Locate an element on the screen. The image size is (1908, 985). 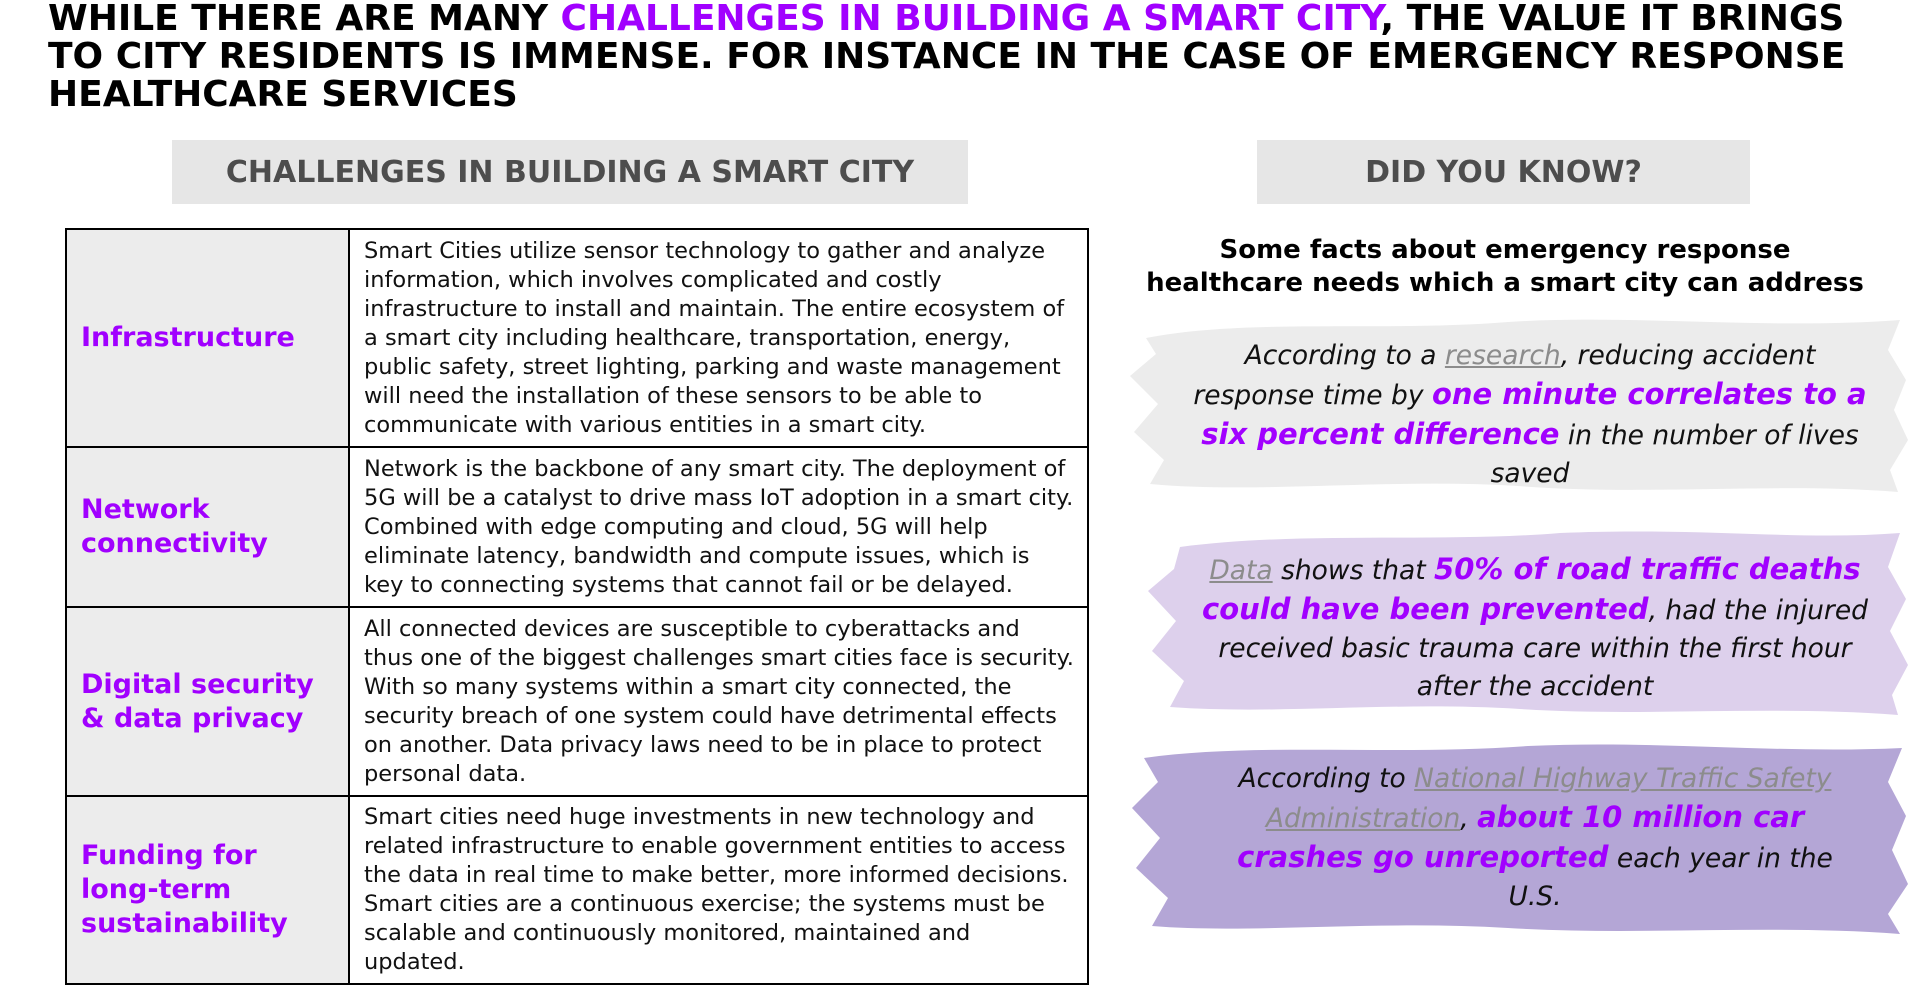
challenge-label-funding: Funding for long-term sustainability is located at coordinates (207, 890).